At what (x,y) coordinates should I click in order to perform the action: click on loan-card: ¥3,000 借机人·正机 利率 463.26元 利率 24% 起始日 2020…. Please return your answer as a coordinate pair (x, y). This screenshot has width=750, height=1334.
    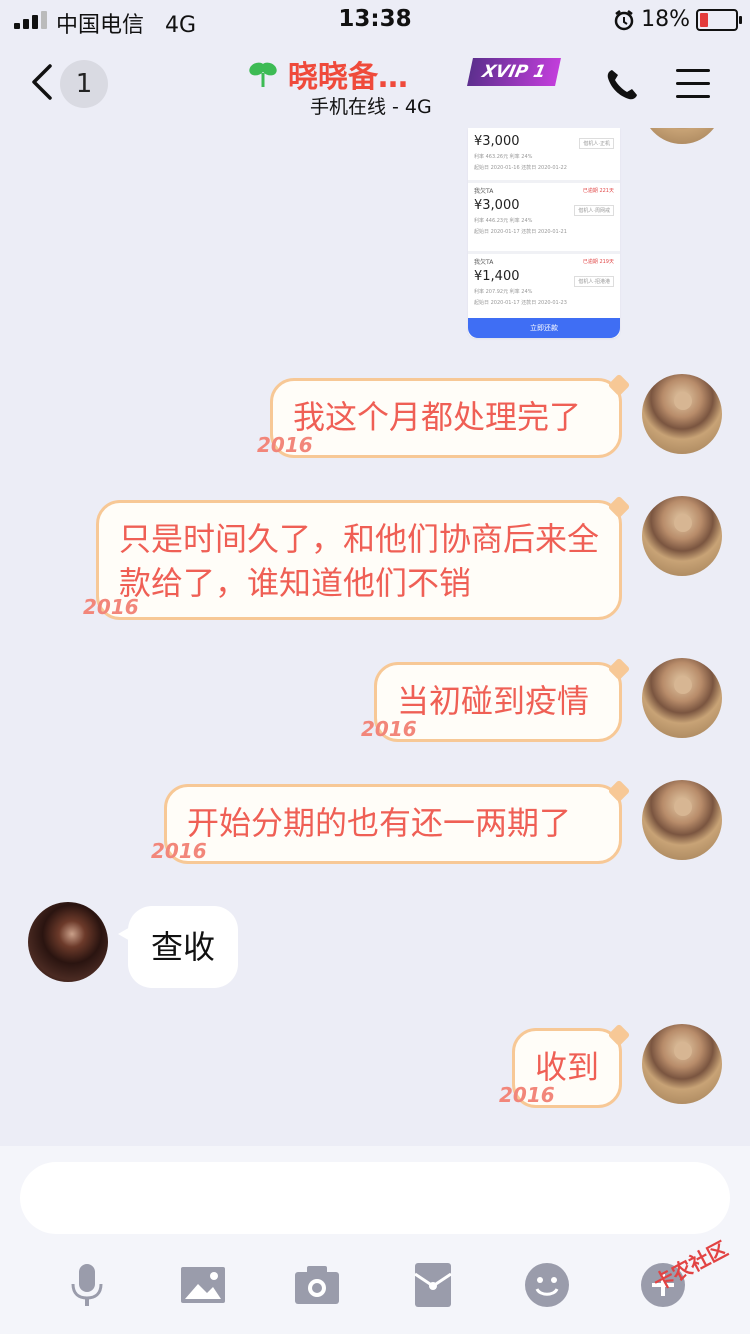
    Looking at the image, I should click on (544, 155).